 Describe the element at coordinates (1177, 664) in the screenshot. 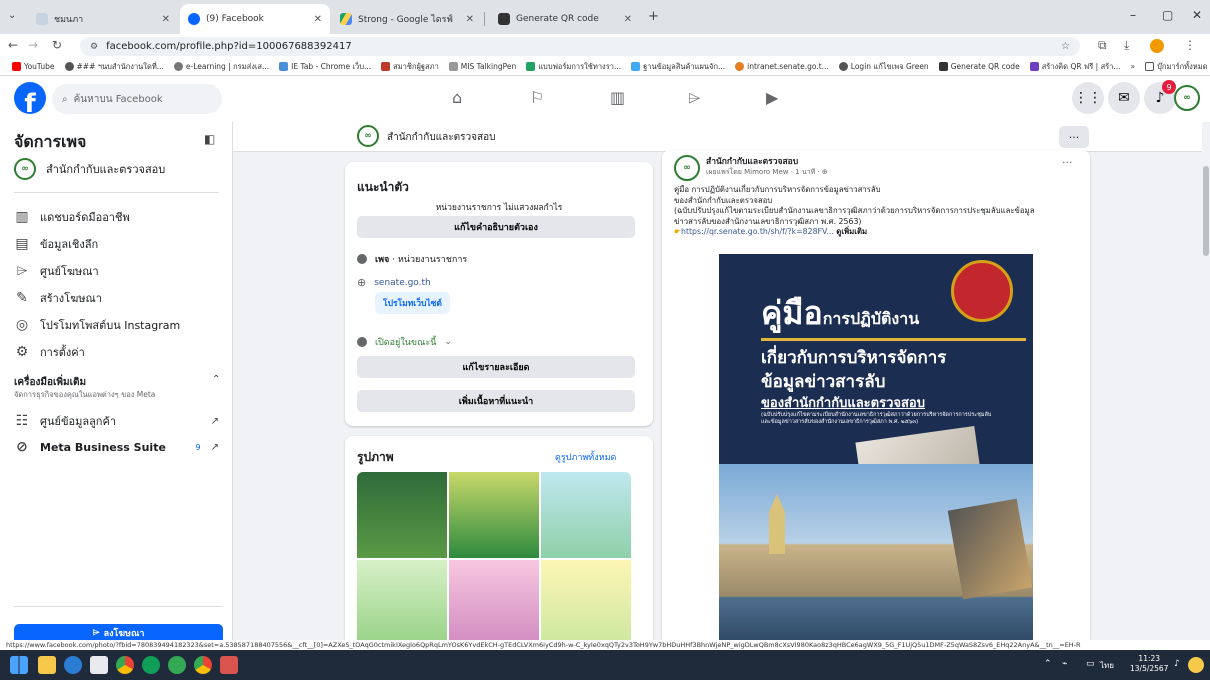

I see `notification-tray-icon: ♪` at that location.